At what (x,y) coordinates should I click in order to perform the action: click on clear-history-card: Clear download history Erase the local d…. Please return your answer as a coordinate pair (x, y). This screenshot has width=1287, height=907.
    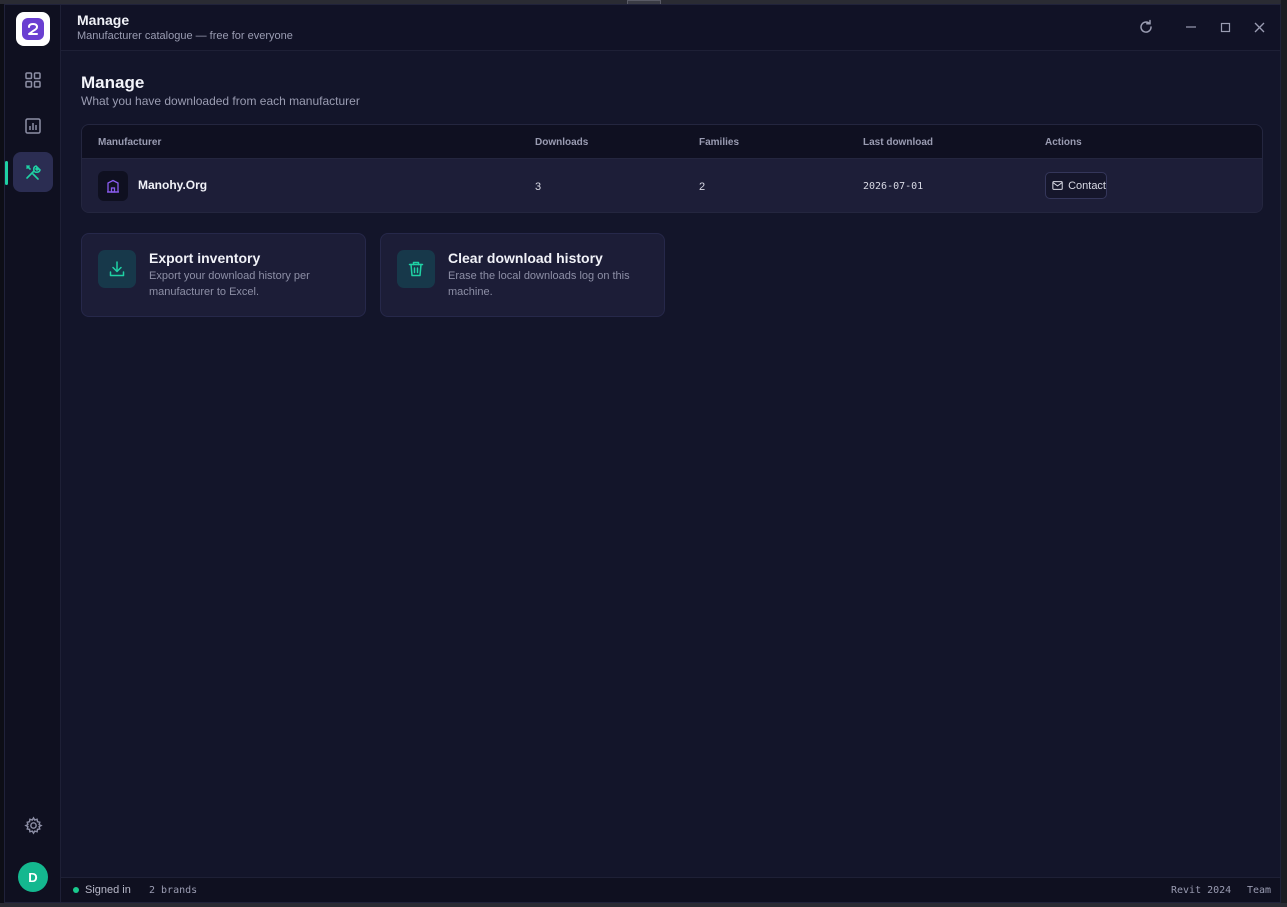
    Looking at the image, I should click on (522, 275).